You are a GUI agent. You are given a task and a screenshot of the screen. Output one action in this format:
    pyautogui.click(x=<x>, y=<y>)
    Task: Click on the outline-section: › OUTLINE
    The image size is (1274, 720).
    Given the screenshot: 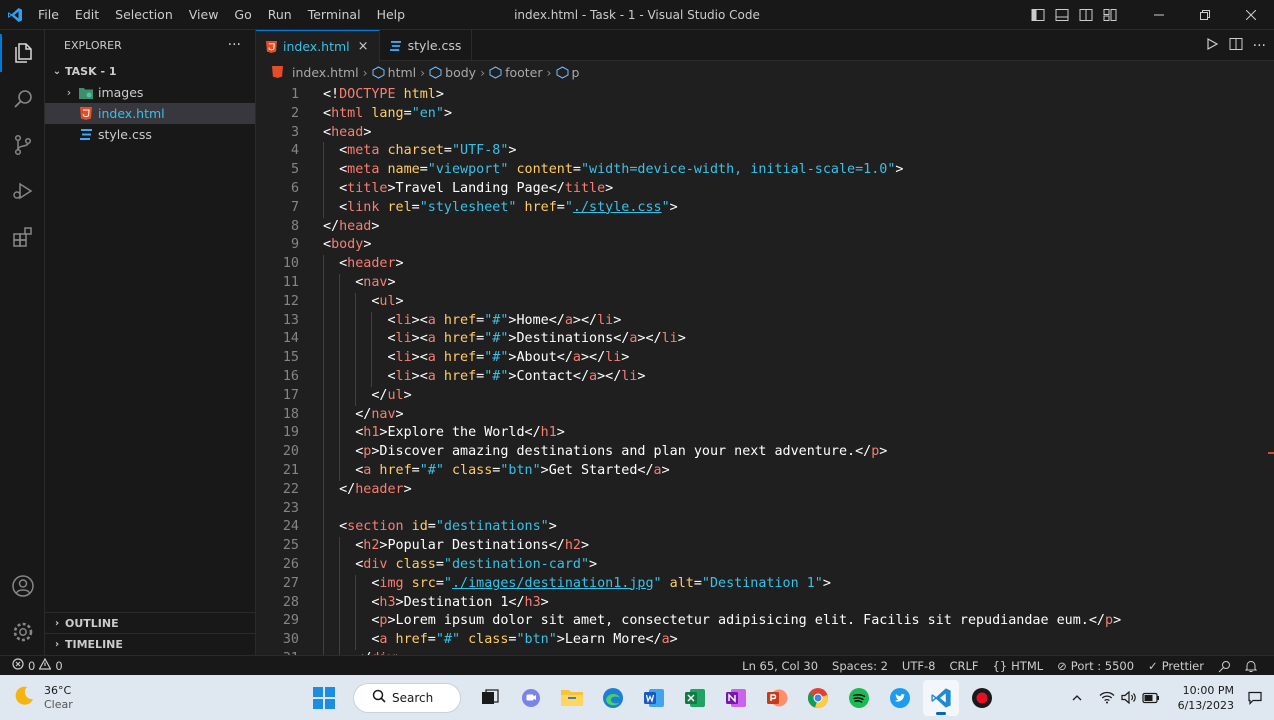 What is the action you would take?
    pyautogui.click(x=150, y=622)
    